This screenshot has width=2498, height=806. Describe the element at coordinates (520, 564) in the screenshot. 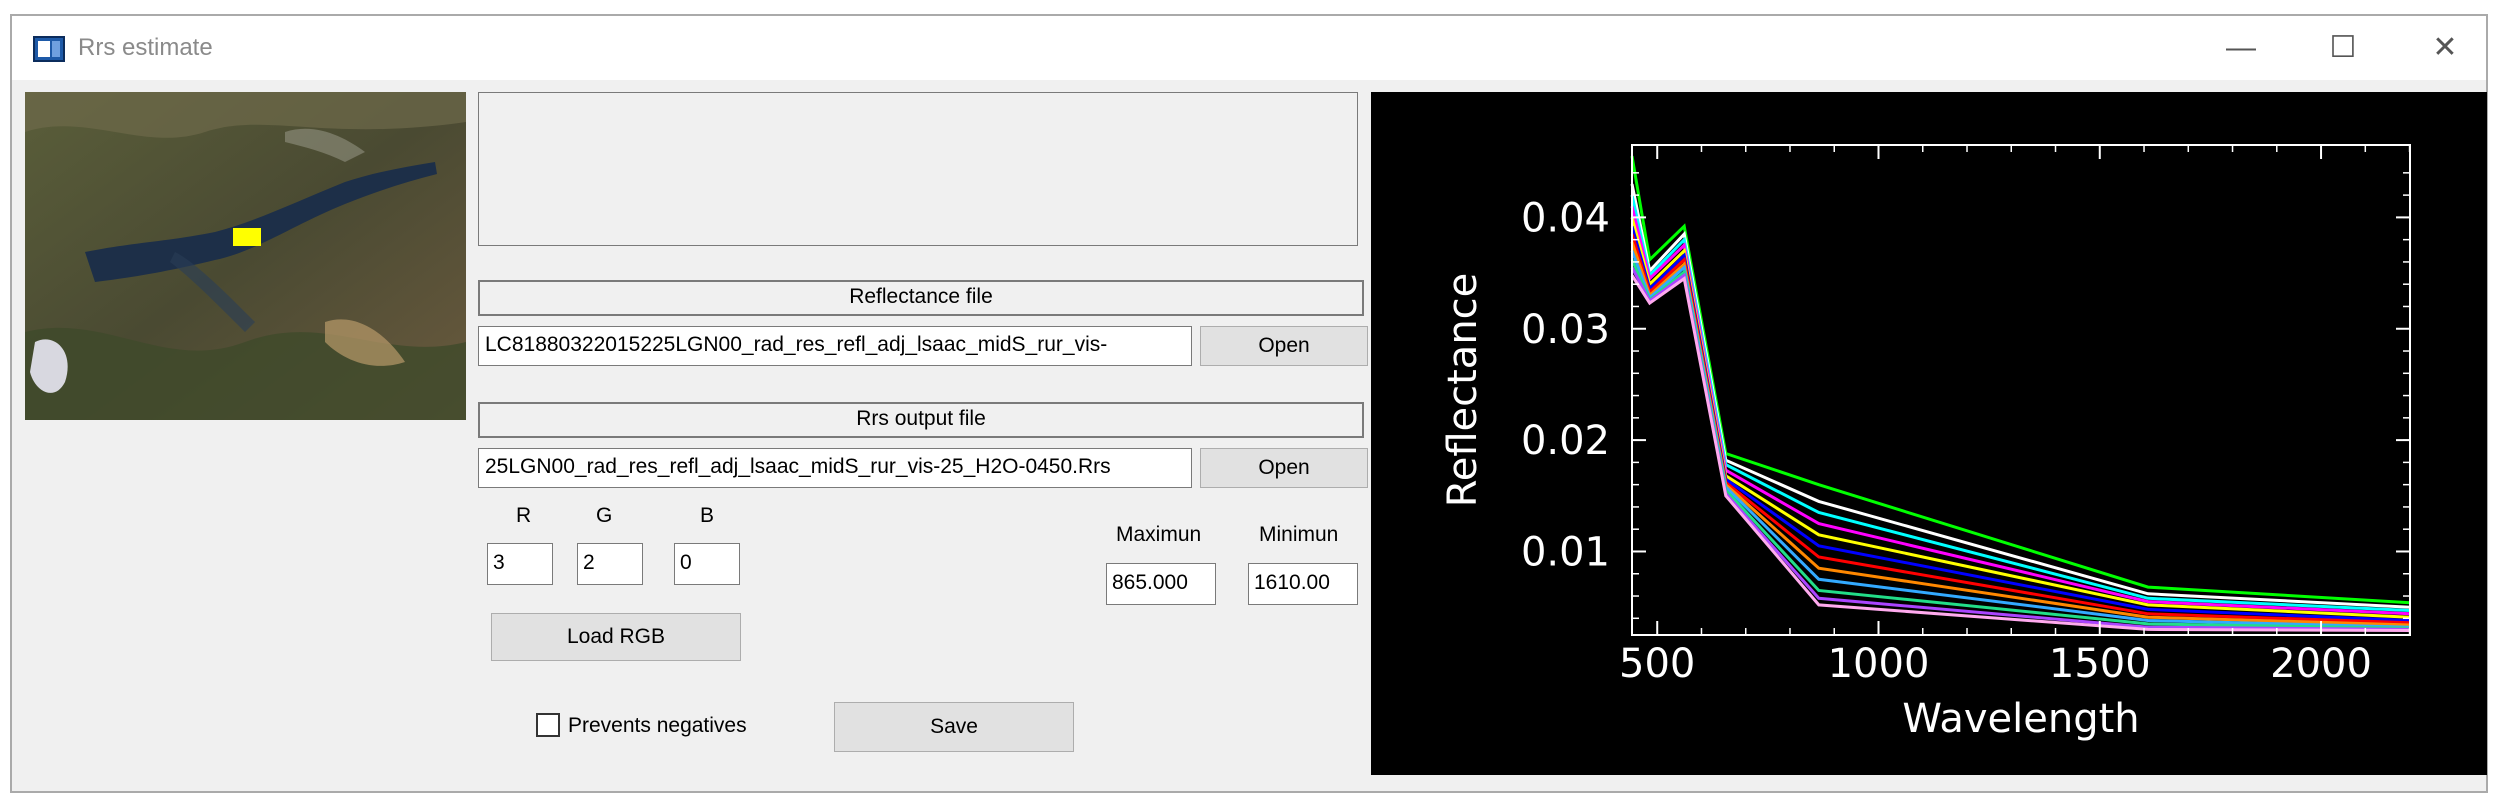

I see `r-band-input: 3` at that location.